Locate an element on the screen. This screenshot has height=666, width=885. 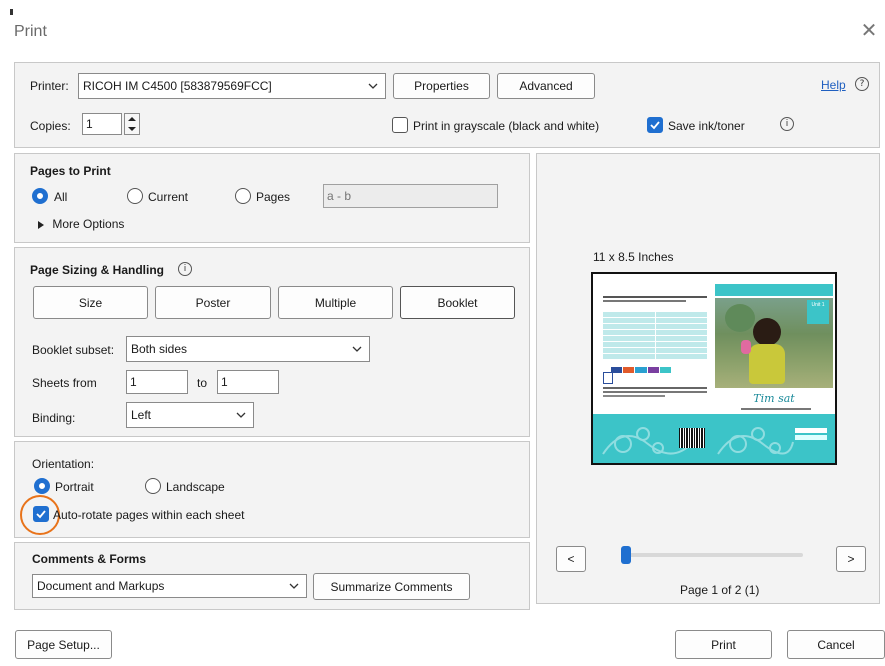
window-title: Print is located at coordinates (30, 31).